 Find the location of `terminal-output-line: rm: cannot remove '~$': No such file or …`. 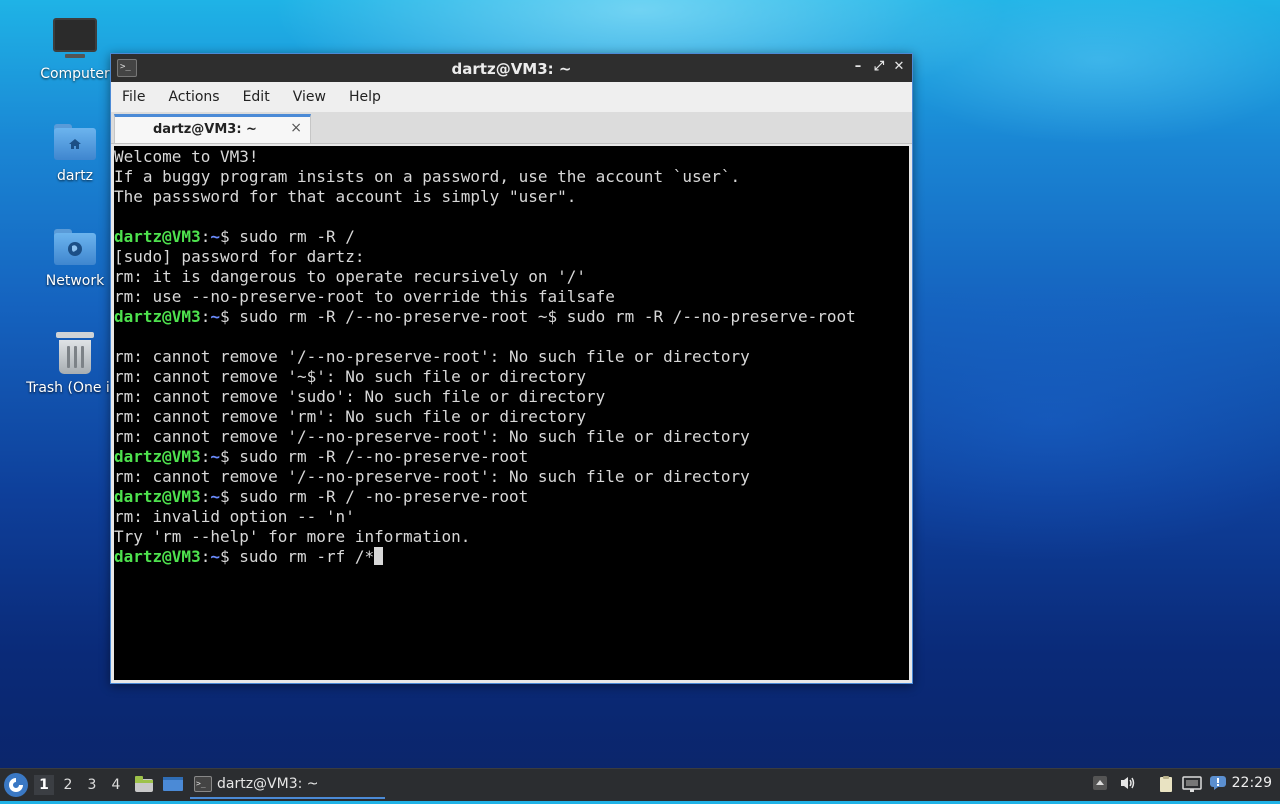

terminal-output-line: rm: cannot remove '~$': No such file or … is located at coordinates (350, 376).